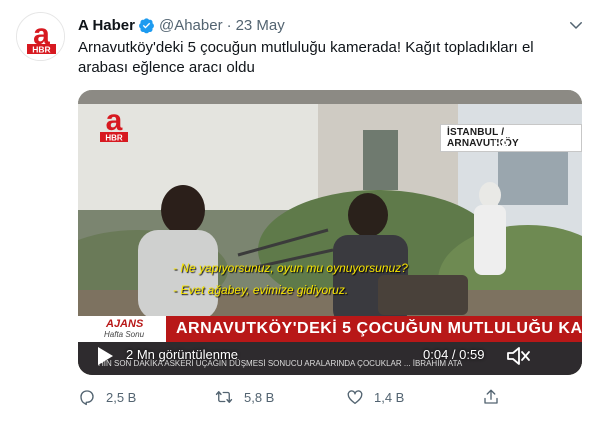 This screenshot has width=605, height=421. I want to click on retweet-button: 5,8 B, so click(244, 397).